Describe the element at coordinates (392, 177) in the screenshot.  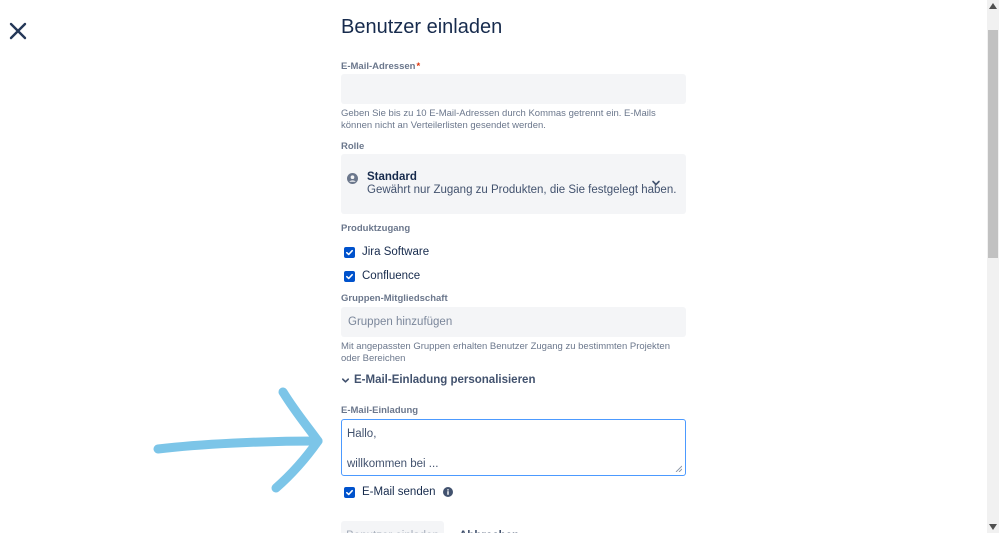
I see `role-selected-name: Standard` at that location.